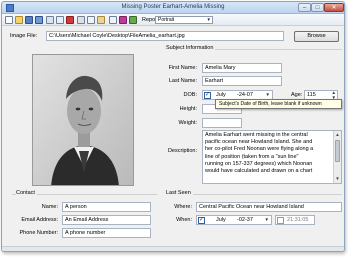  What do you see at coordinates (24, 36) in the screenshot?
I see `image-file-label: Image File:` at bounding box center [24, 36].